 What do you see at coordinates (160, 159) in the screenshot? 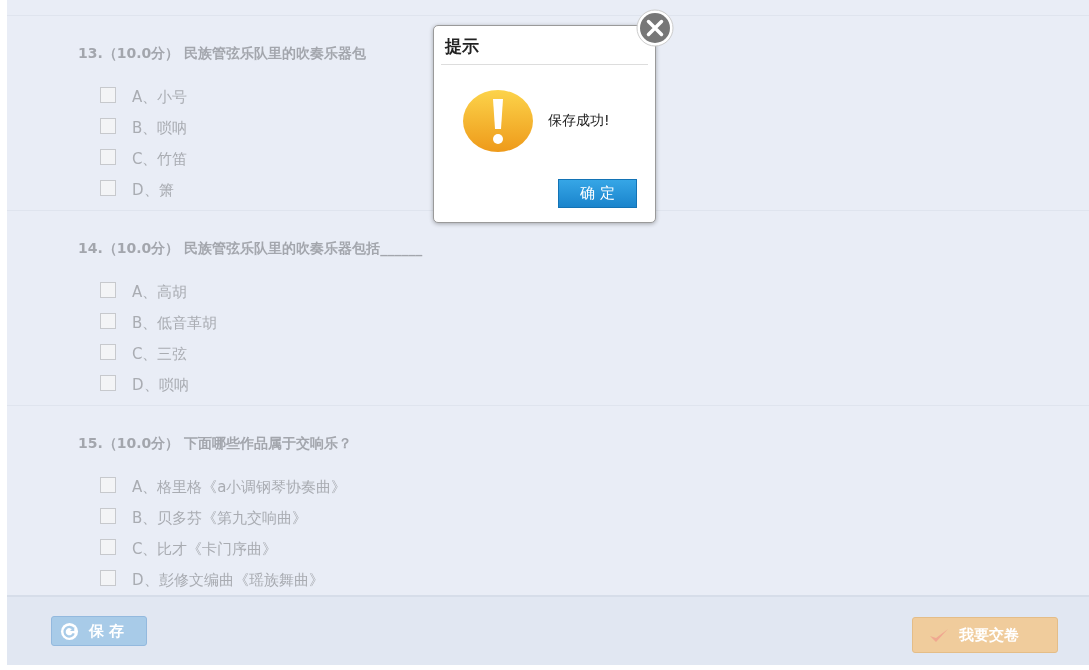
I see `option-label: C、竹笛` at bounding box center [160, 159].